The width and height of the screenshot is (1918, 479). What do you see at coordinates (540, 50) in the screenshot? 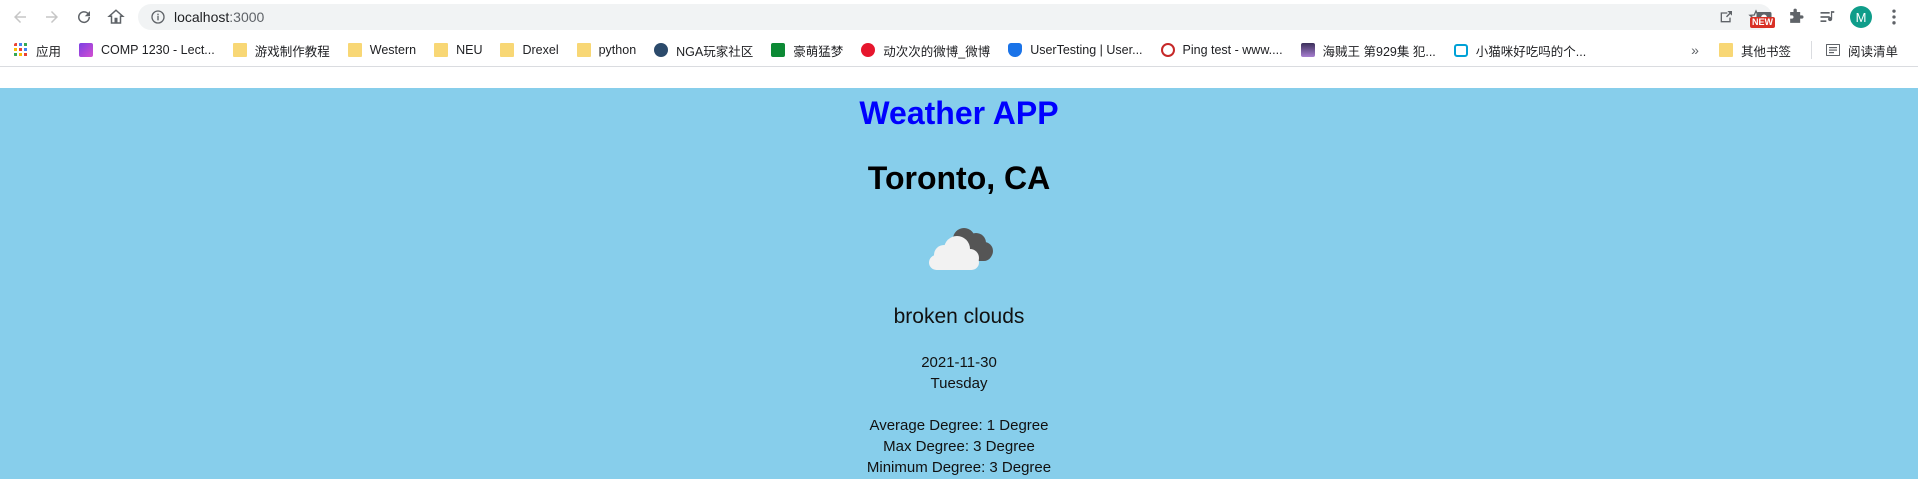
I see `bookmark-label: Drexel` at bounding box center [540, 50].